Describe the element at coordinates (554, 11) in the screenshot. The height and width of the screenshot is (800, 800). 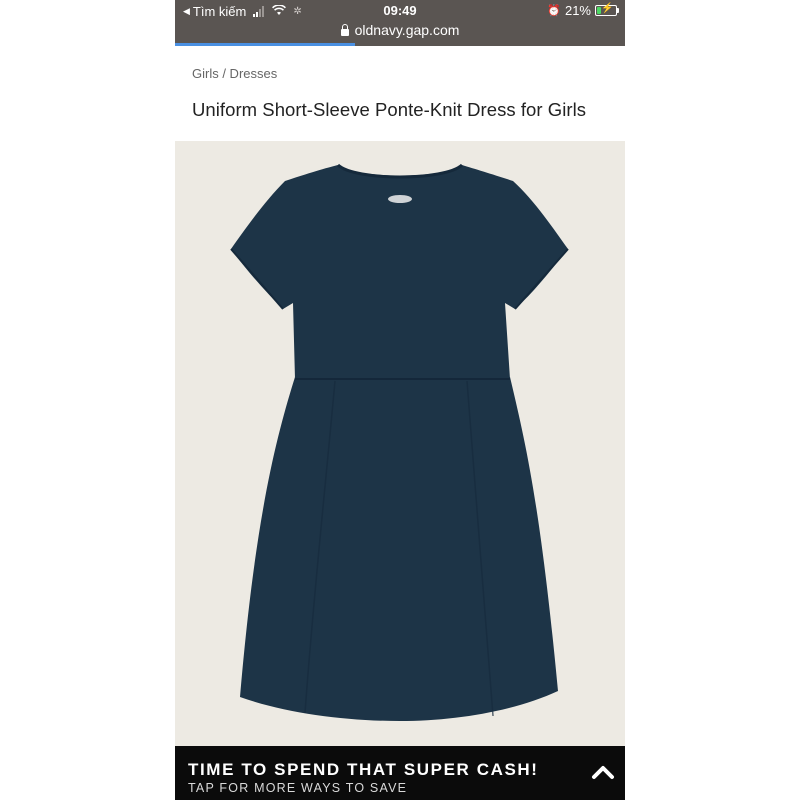
I see `alarm-icon: ⏰` at that location.